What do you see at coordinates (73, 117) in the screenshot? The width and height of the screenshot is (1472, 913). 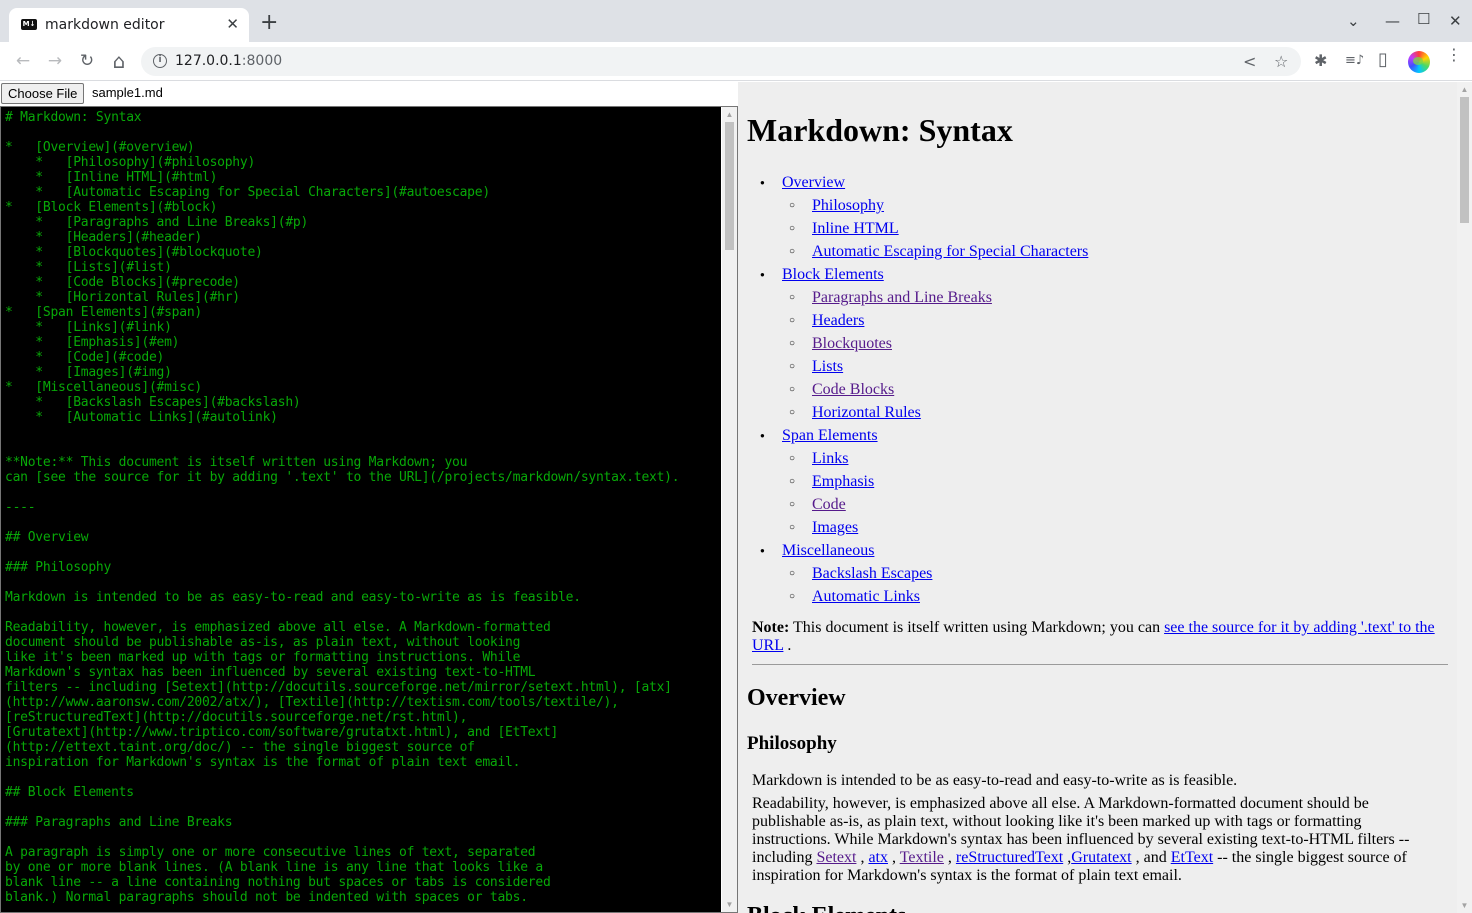 I see `editor-line: # Markdown: Syntax` at bounding box center [73, 117].